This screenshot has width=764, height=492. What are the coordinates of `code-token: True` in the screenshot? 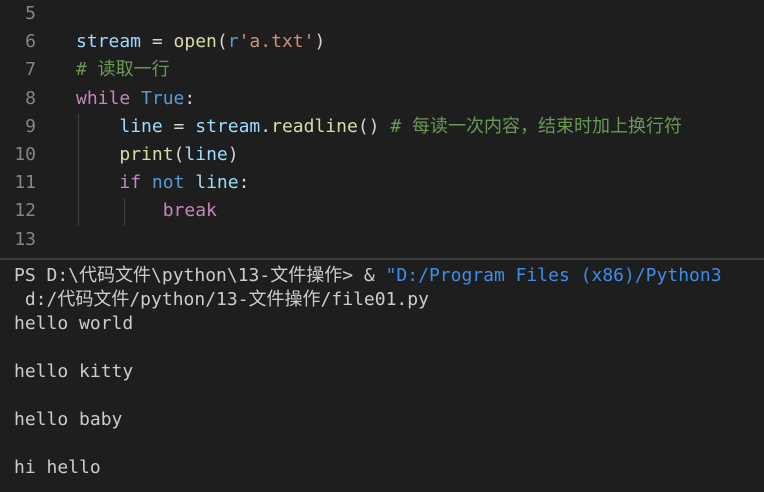 It's located at (163, 98).